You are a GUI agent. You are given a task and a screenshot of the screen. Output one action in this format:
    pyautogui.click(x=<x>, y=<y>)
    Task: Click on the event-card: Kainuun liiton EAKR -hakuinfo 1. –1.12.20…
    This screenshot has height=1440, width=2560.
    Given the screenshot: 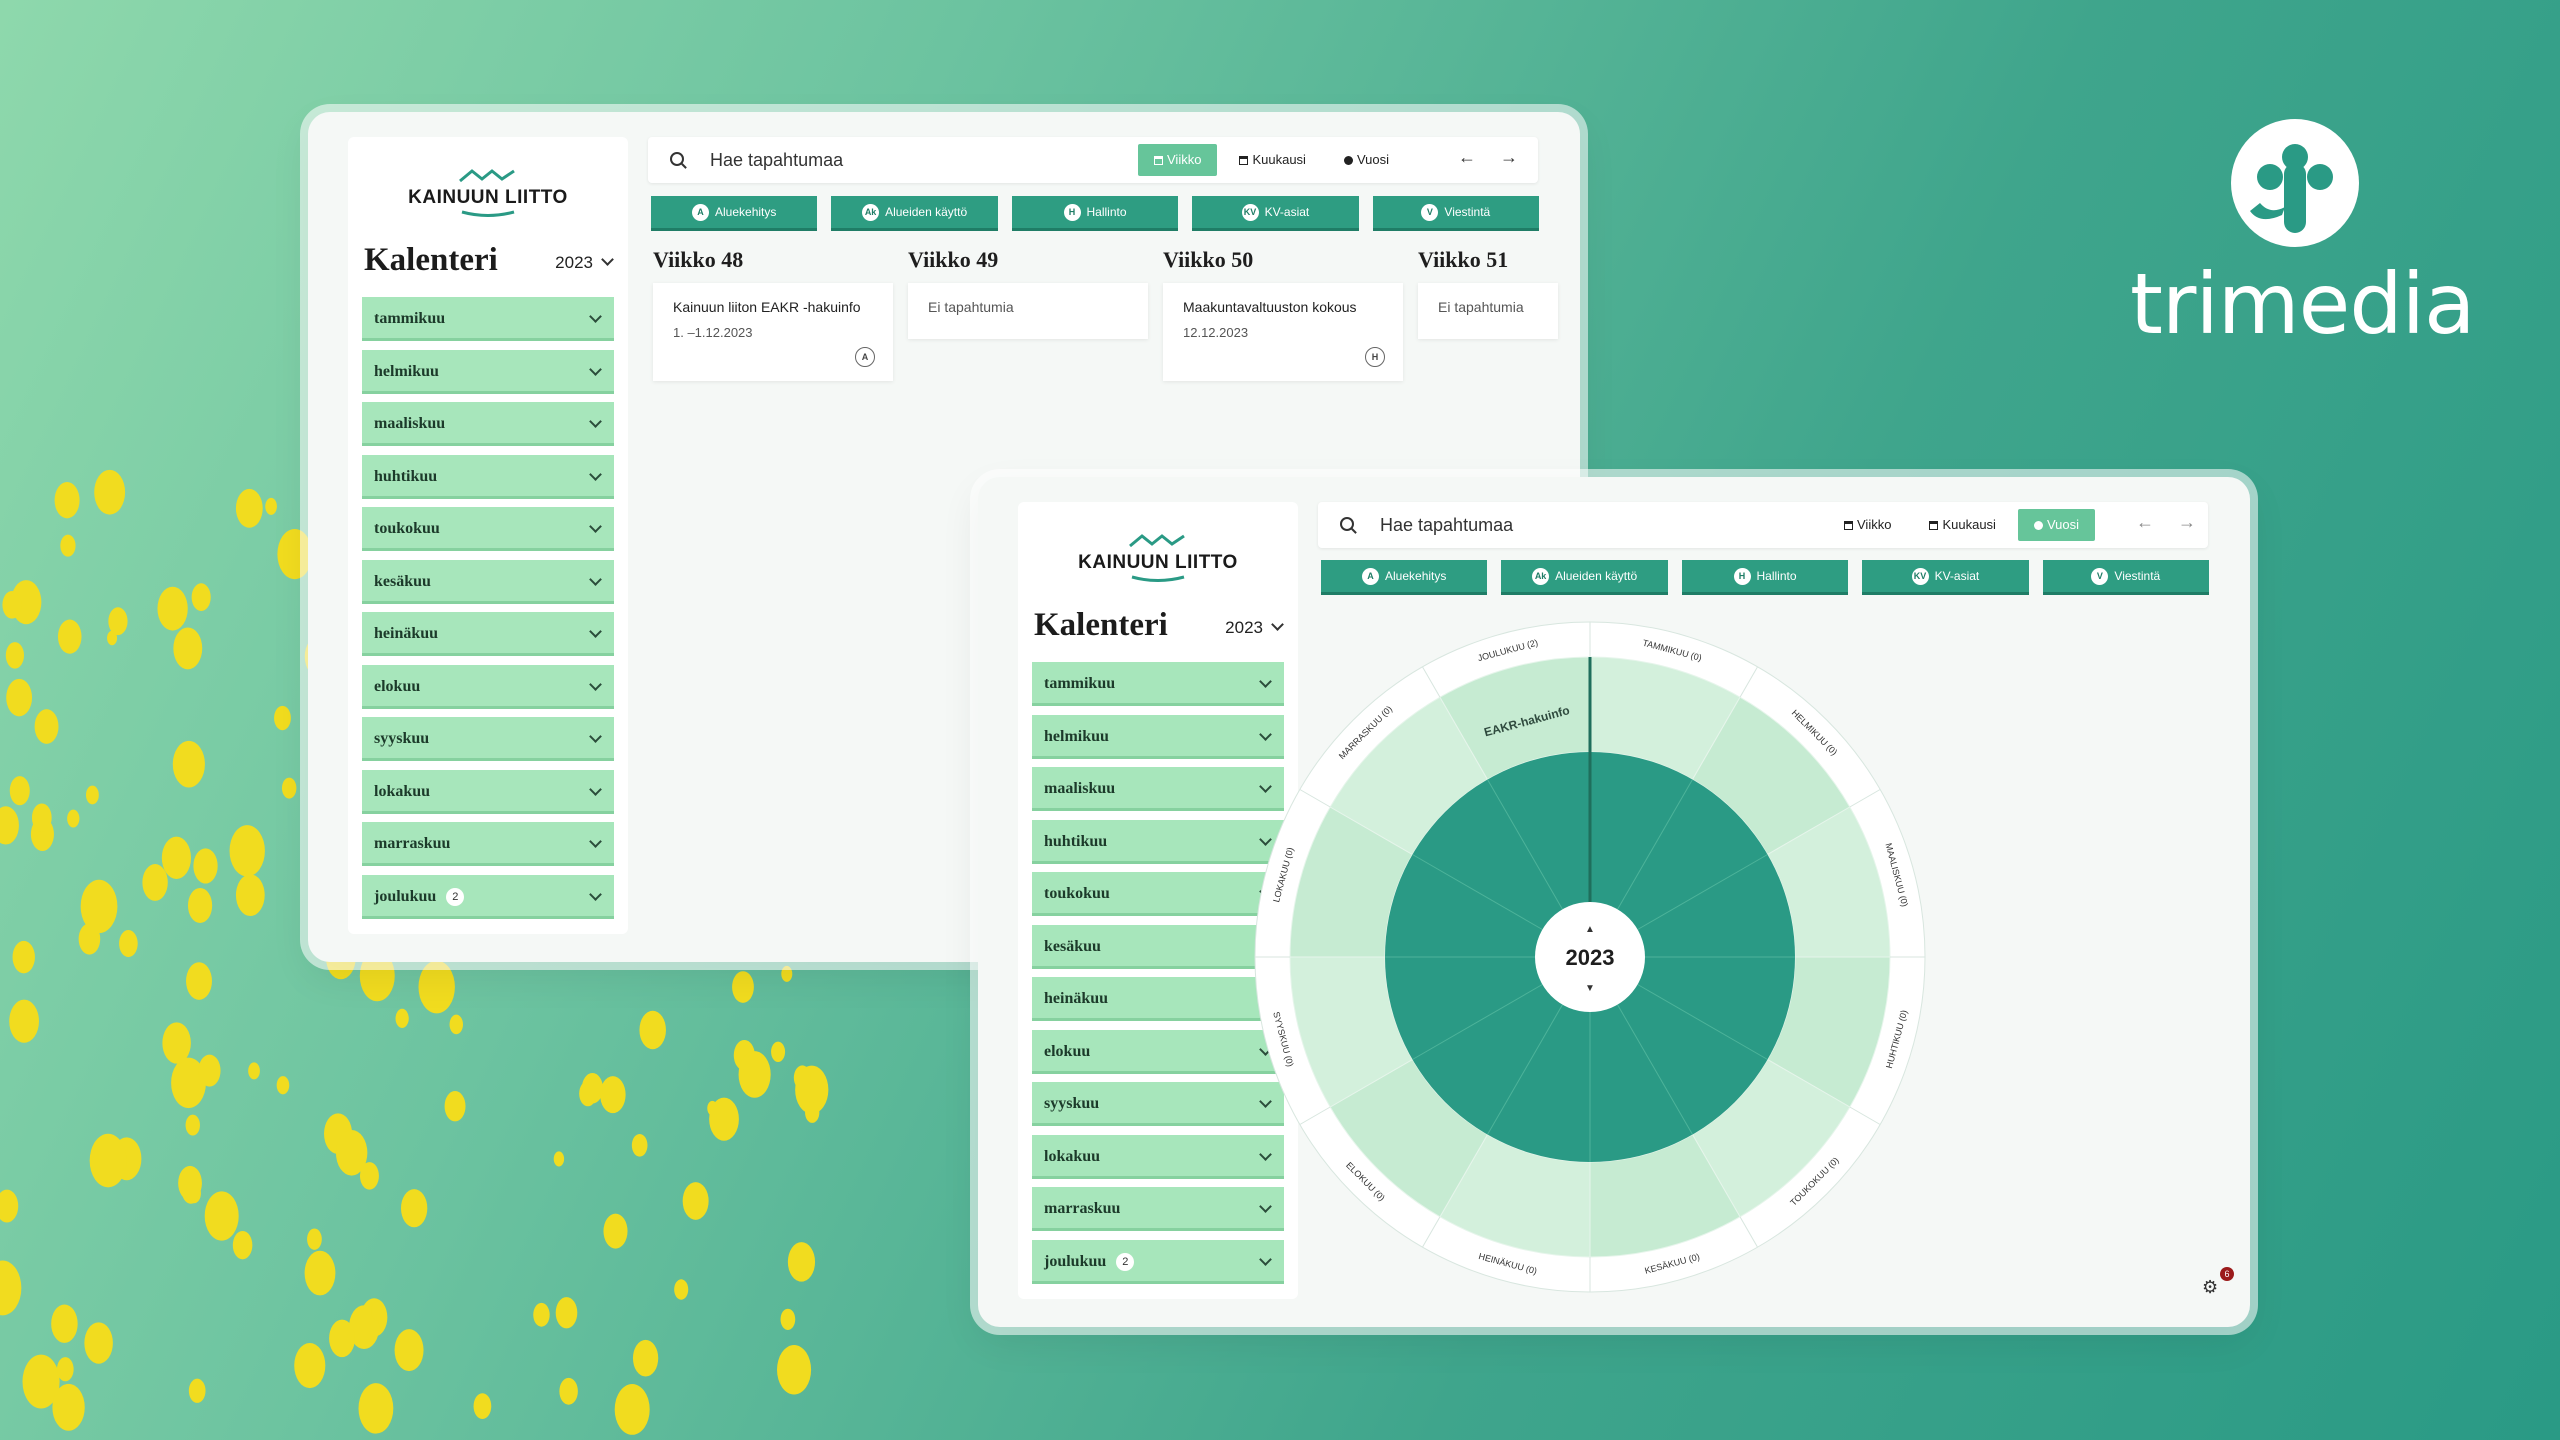 What is the action you would take?
    pyautogui.click(x=773, y=332)
    